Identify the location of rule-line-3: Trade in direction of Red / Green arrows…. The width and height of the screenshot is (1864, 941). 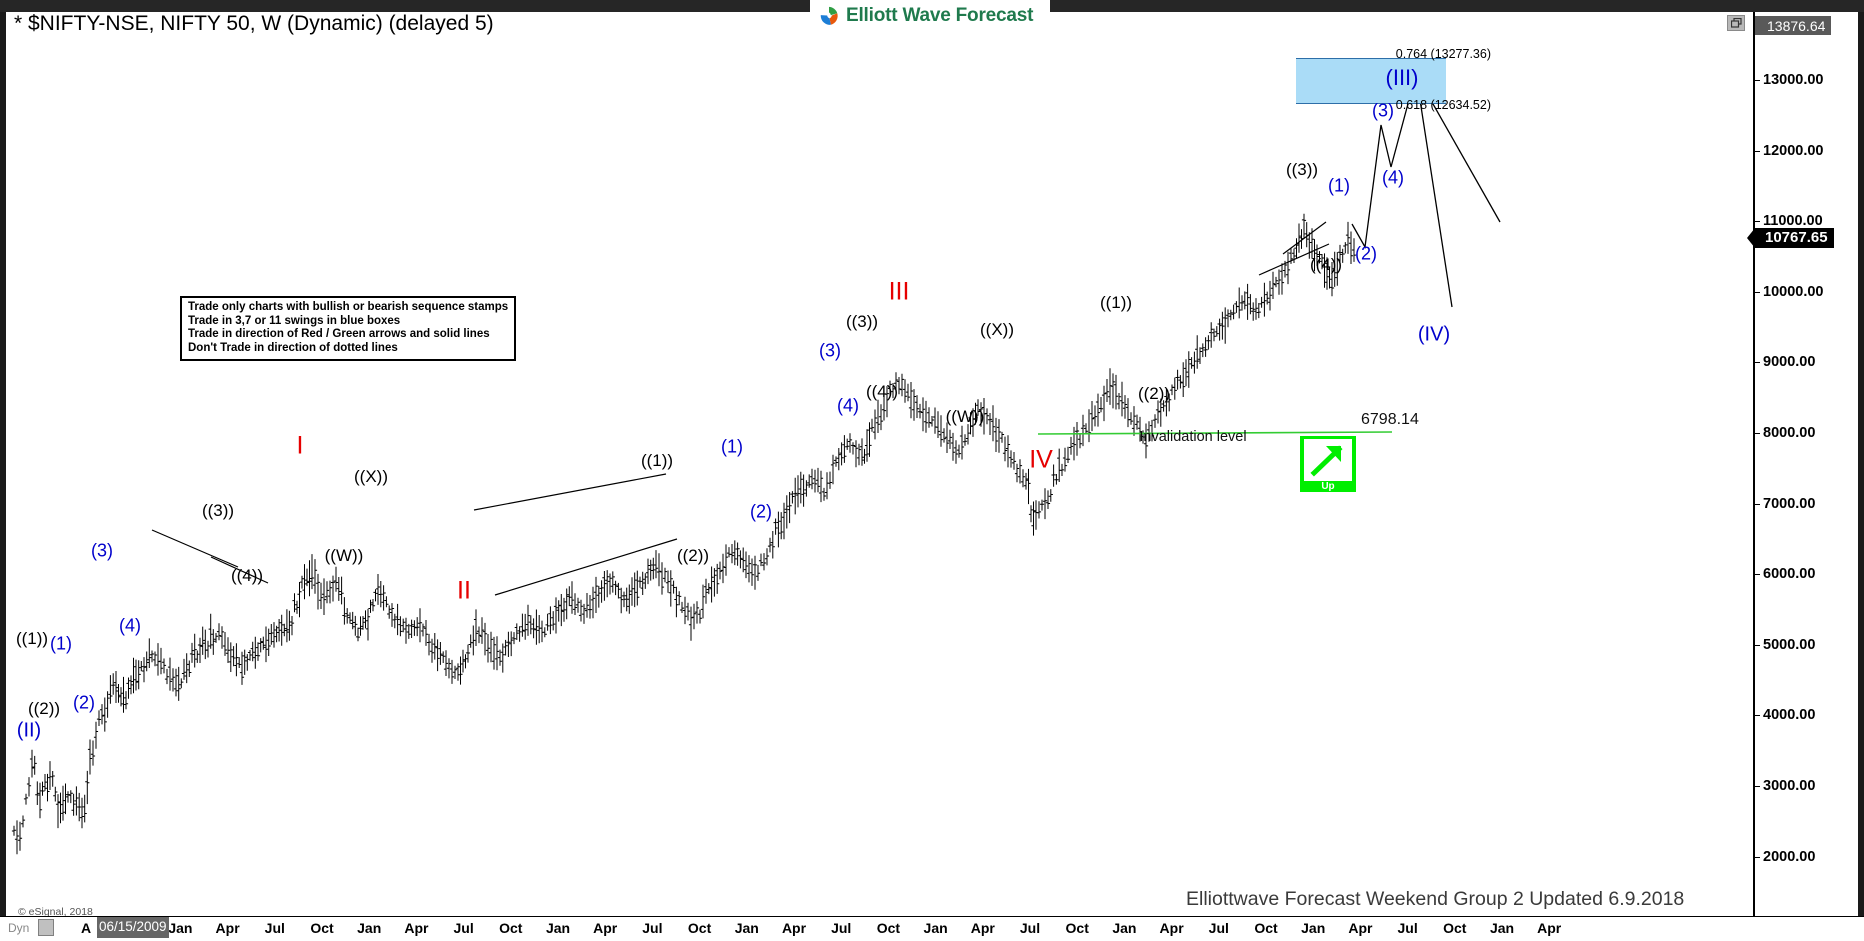
(339, 334).